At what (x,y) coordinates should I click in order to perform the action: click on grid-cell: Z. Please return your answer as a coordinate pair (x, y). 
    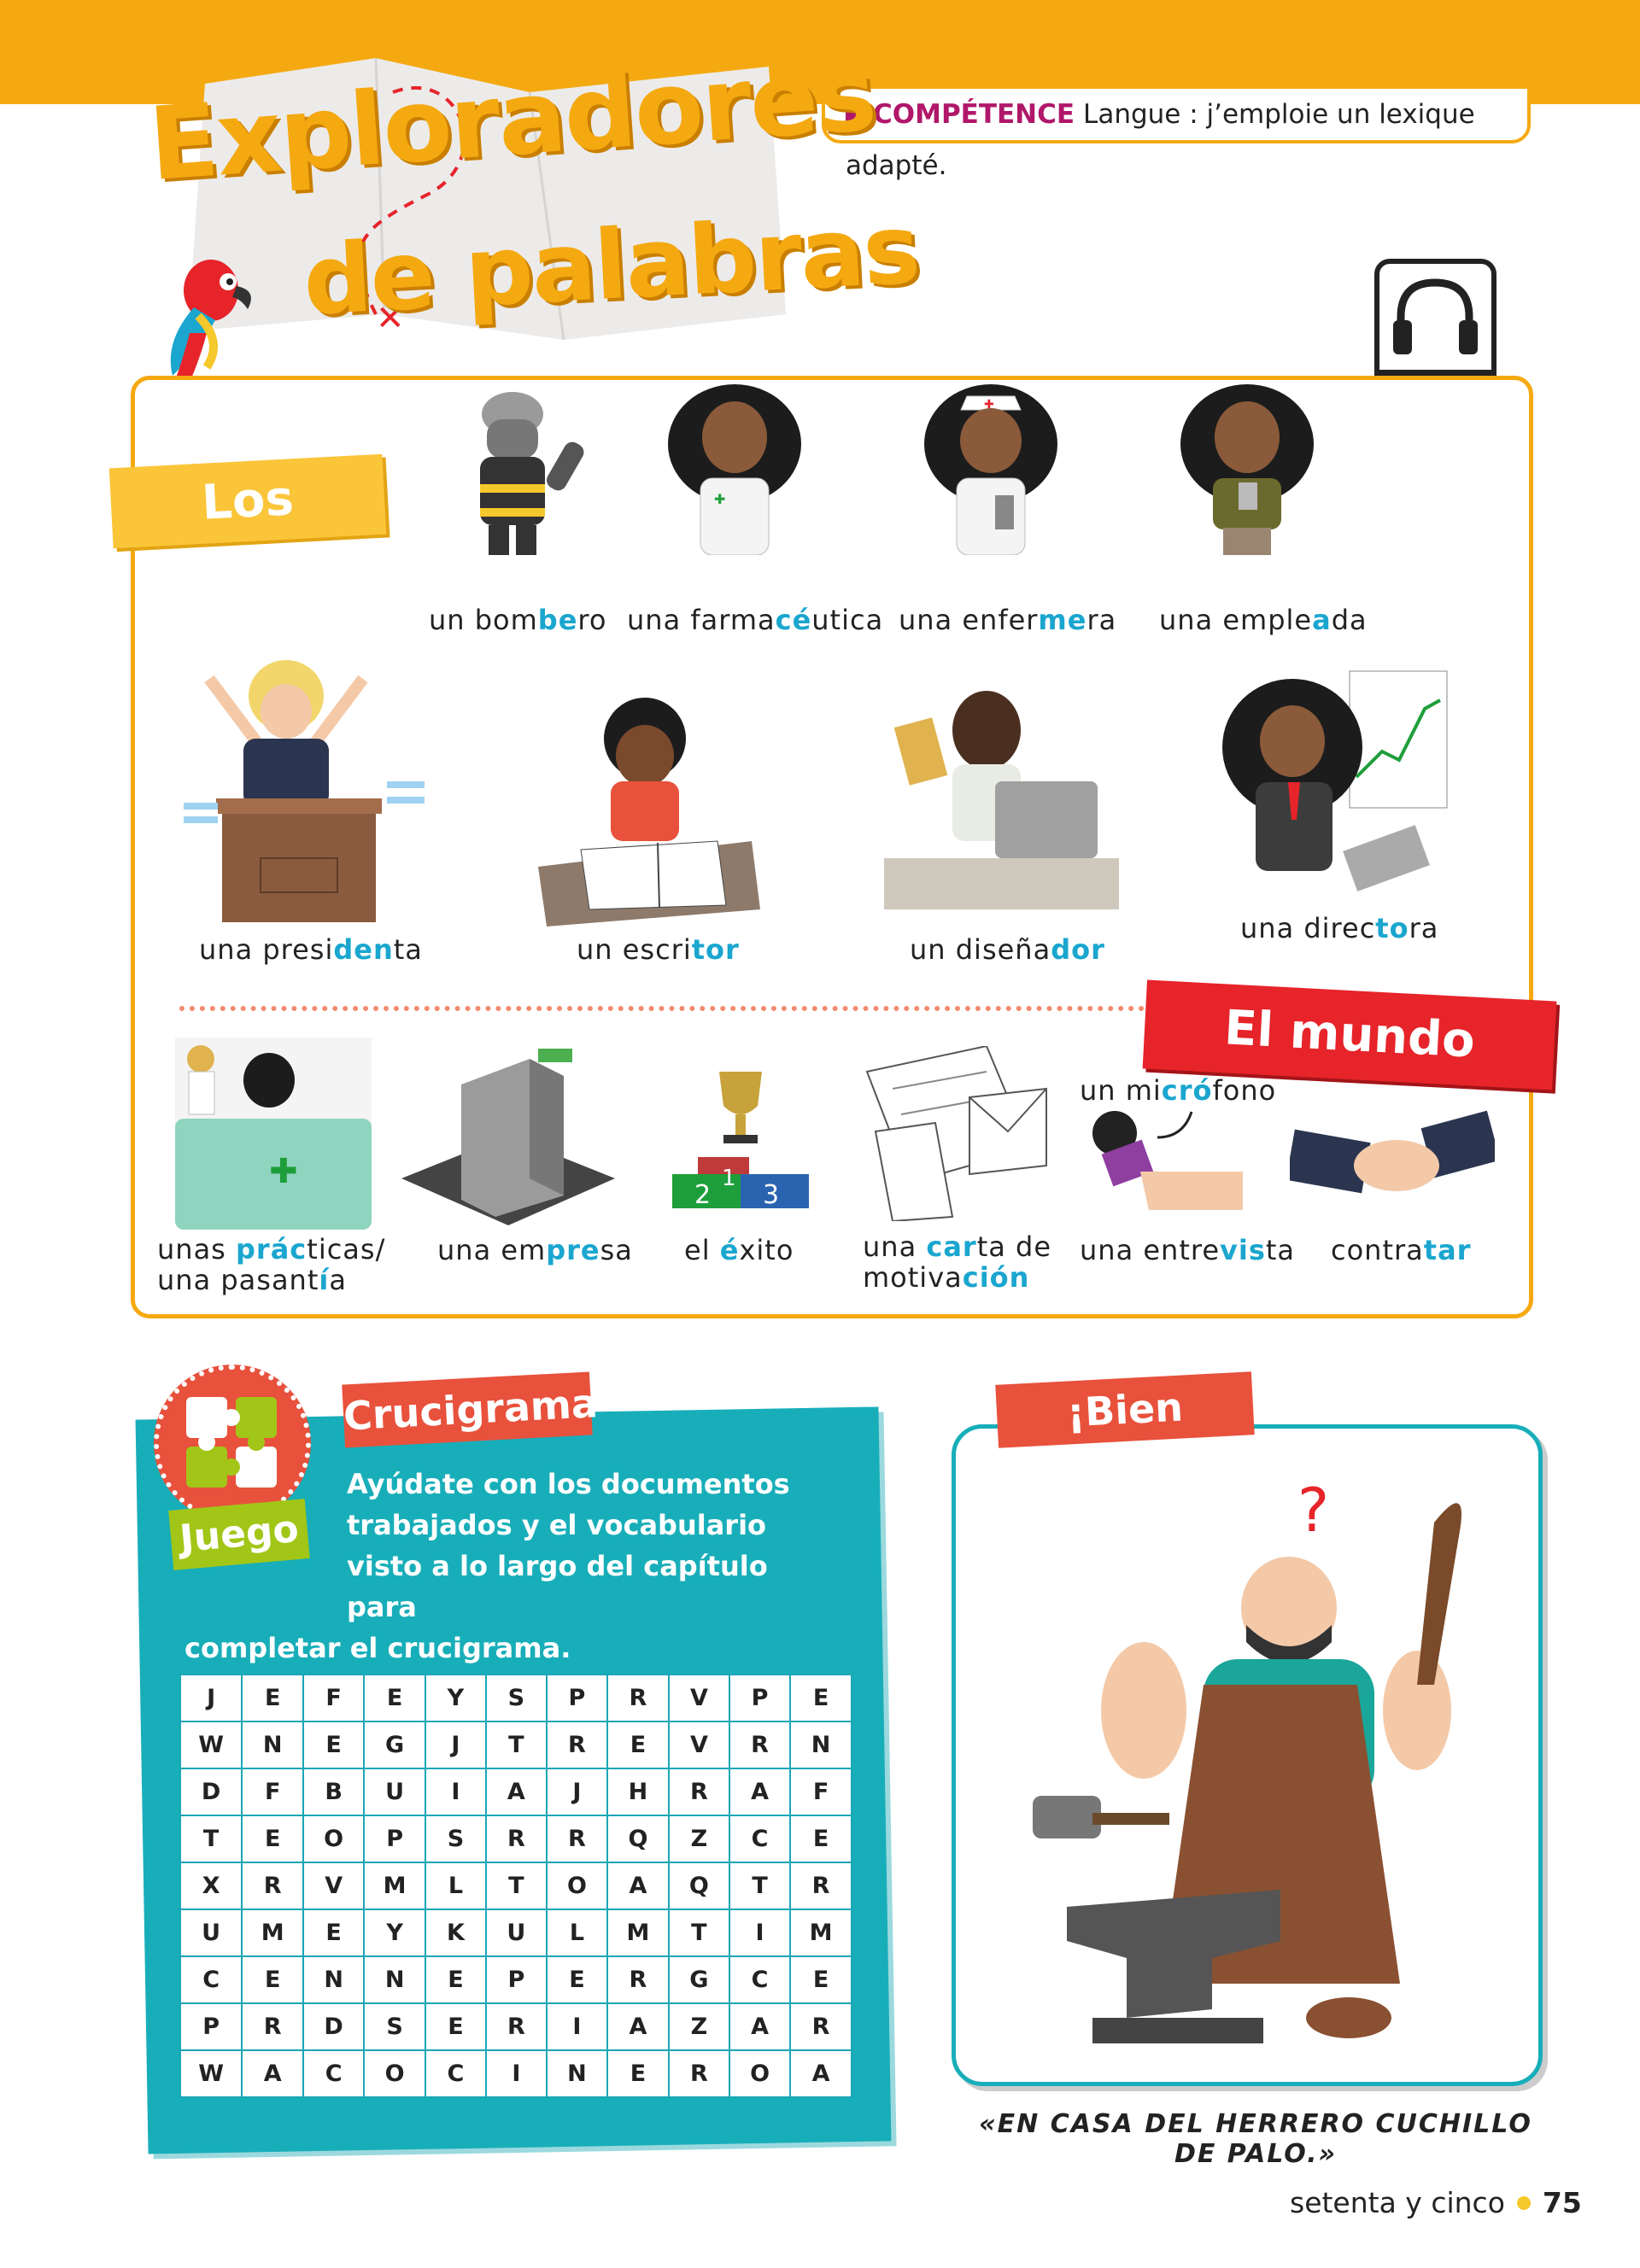
    Looking at the image, I should click on (698, 2026).